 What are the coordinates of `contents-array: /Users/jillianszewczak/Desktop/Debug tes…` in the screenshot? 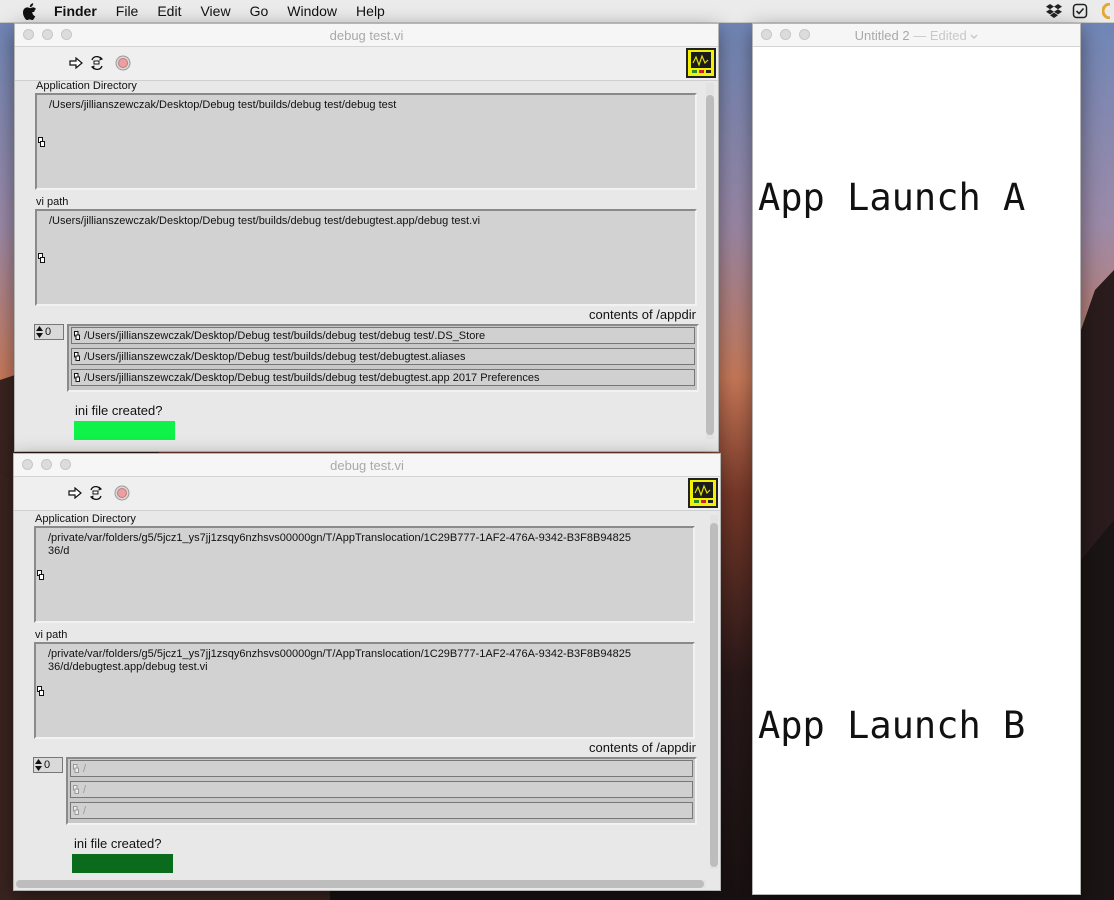 It's located at (383, 358).